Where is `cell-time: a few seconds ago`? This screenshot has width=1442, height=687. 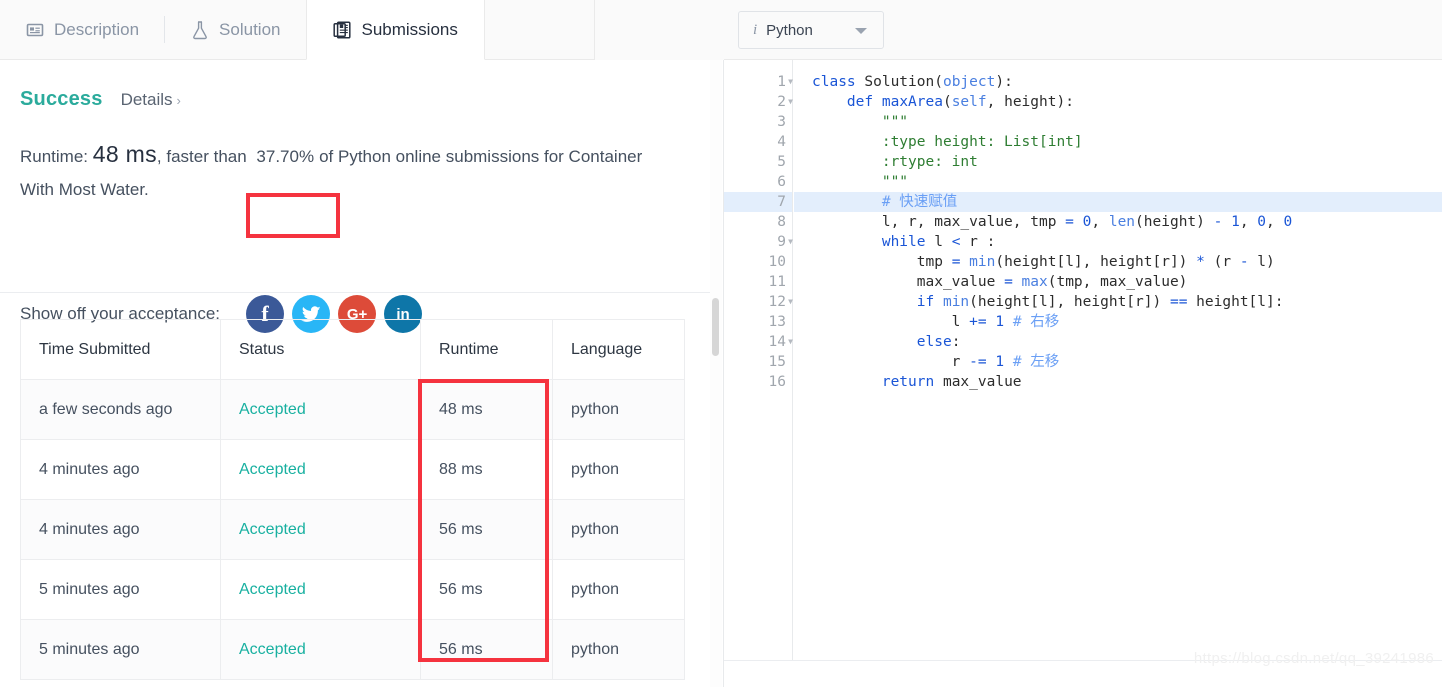
cell-time: a few seconds ago is located at coordinates (120, 409).